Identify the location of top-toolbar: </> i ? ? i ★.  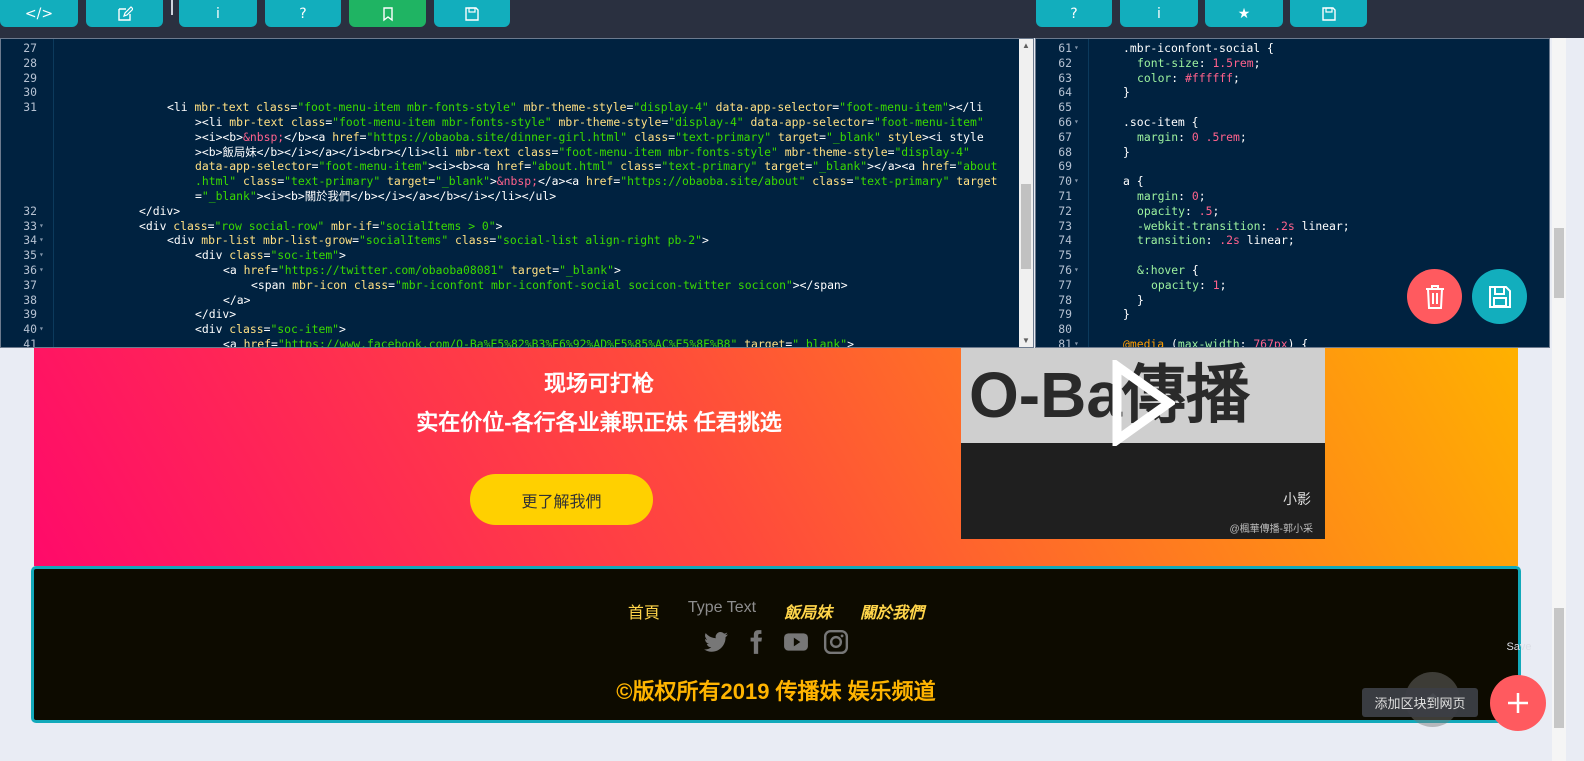
(792, 19).